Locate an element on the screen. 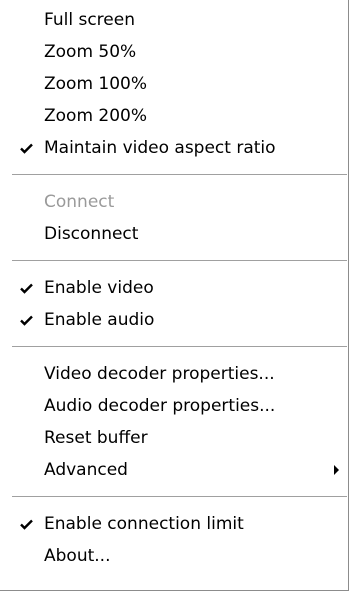 The height and width of the screenshot is (592, 350). submenu-arrow-icon is located at coordinates (336, 470).